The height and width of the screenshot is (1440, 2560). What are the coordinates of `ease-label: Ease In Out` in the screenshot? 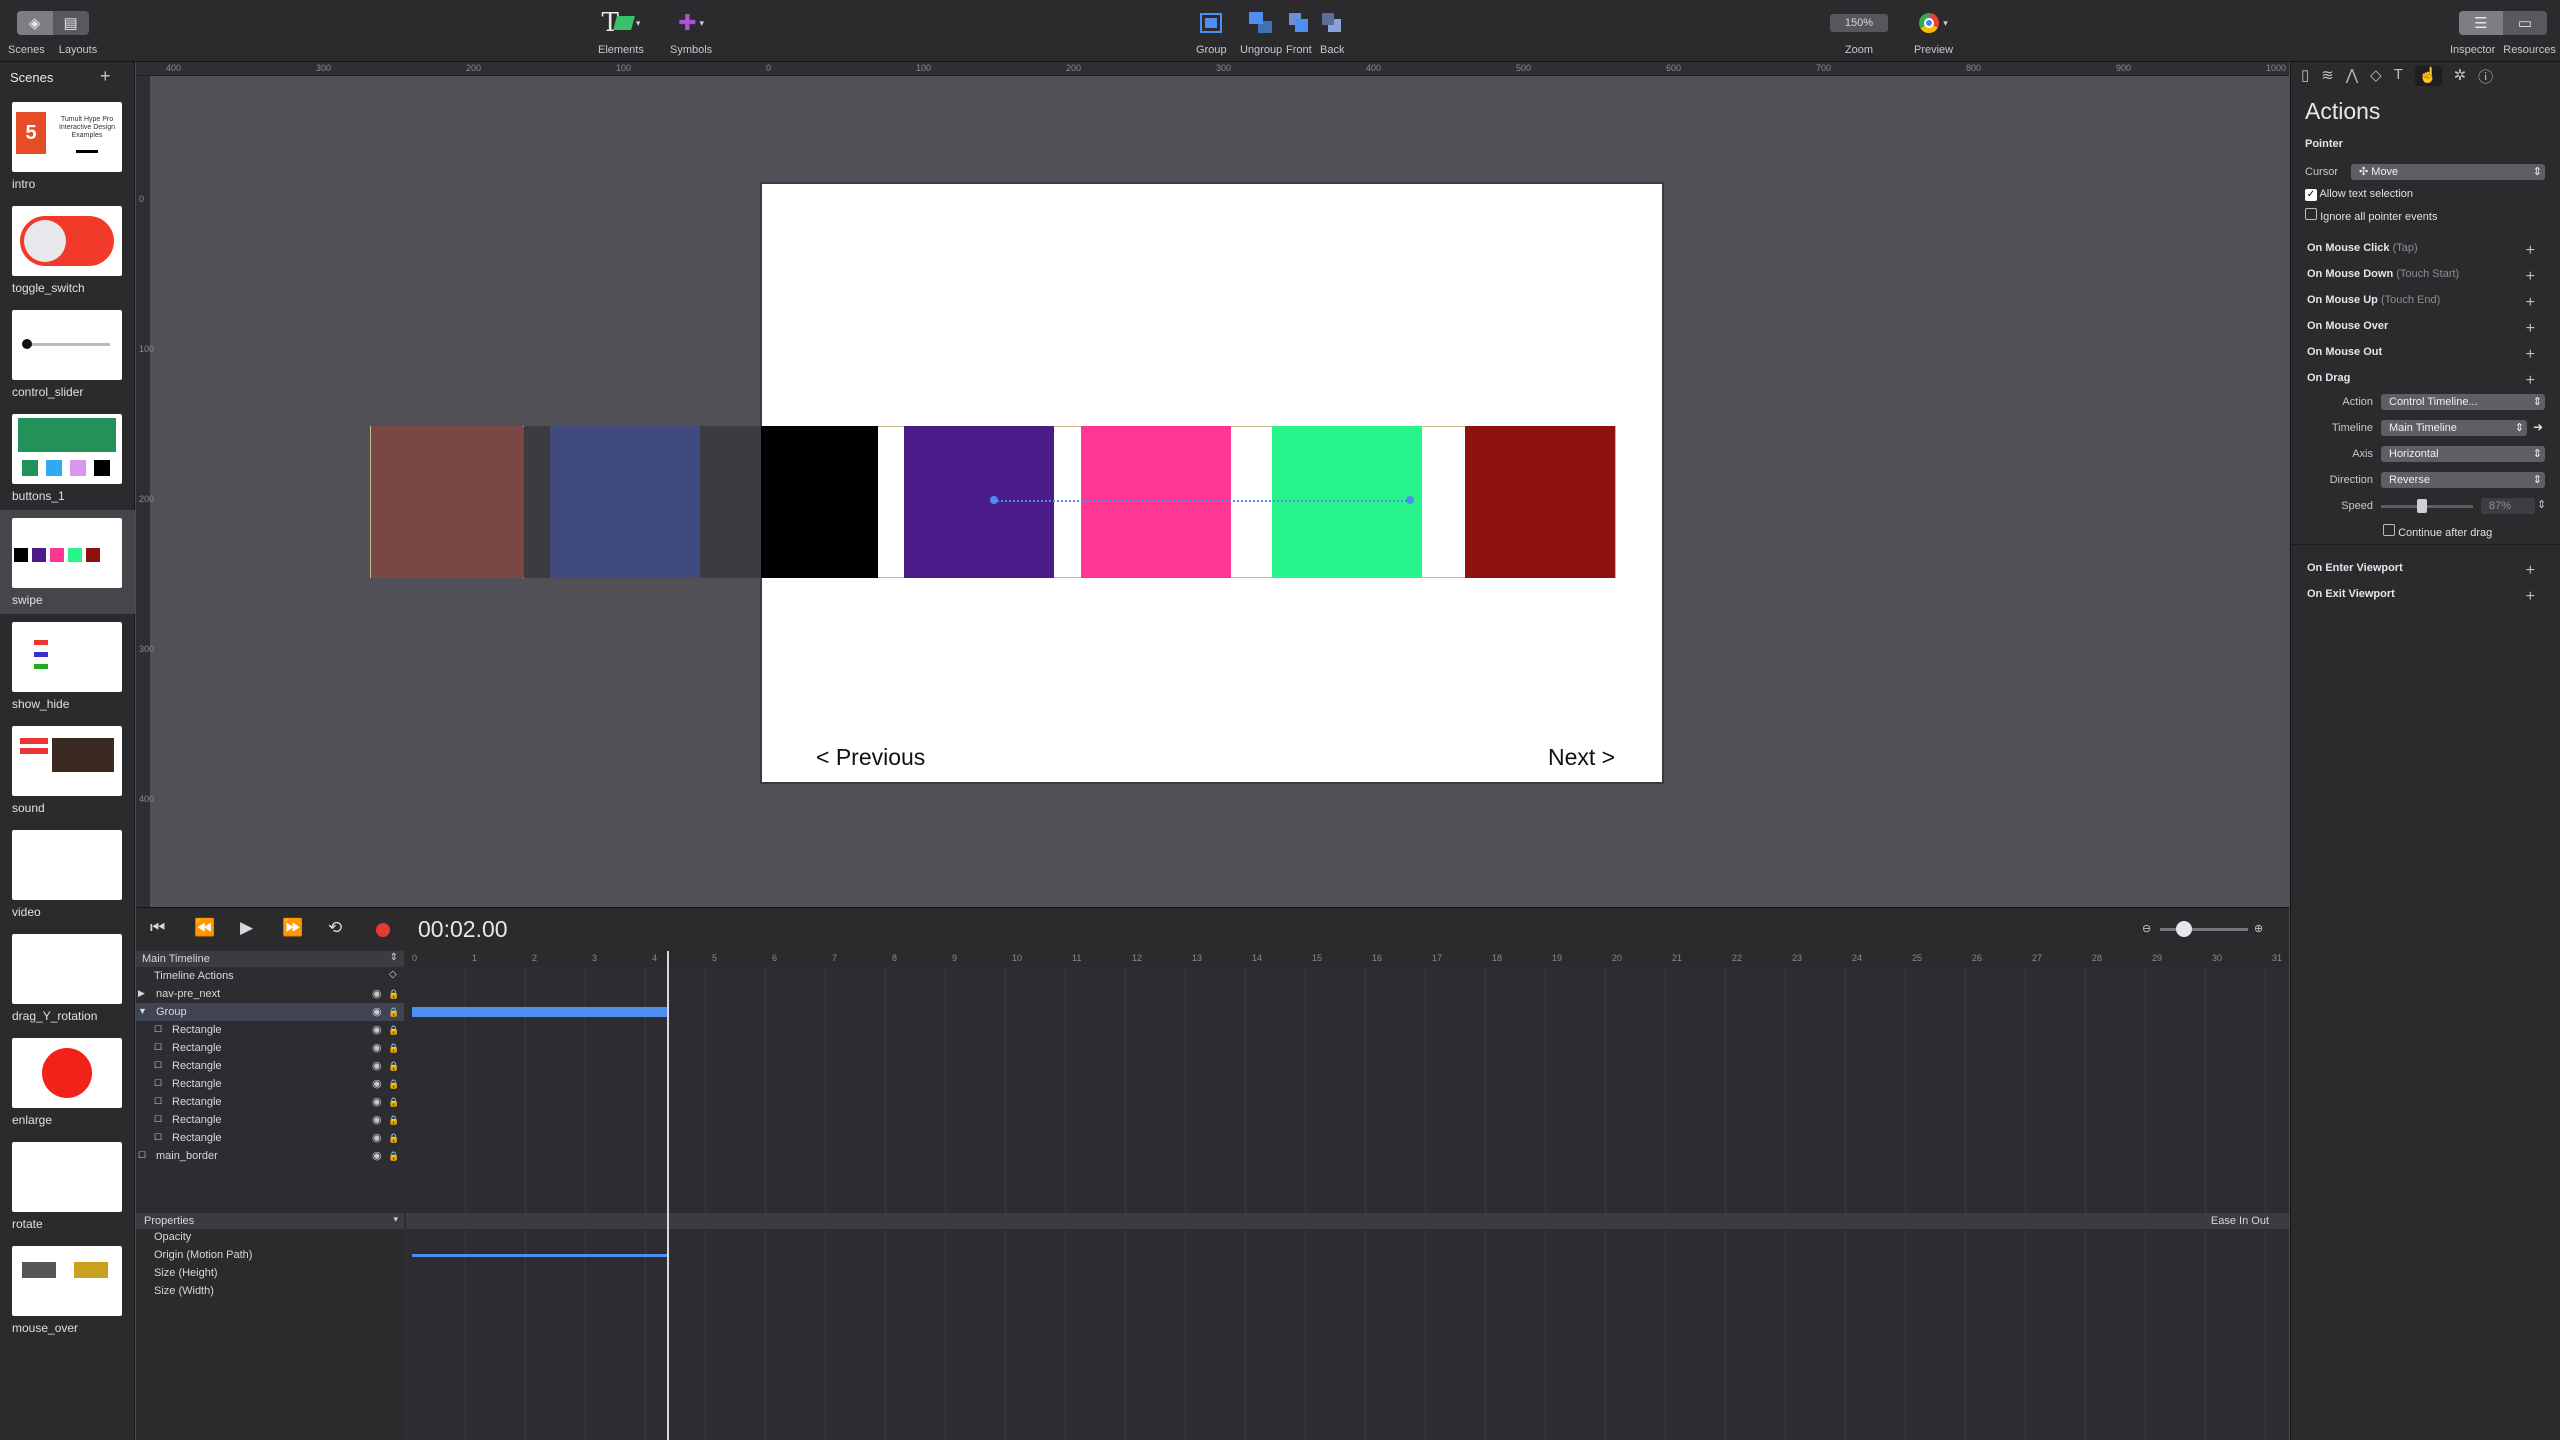 It's located at (2240, 1221).